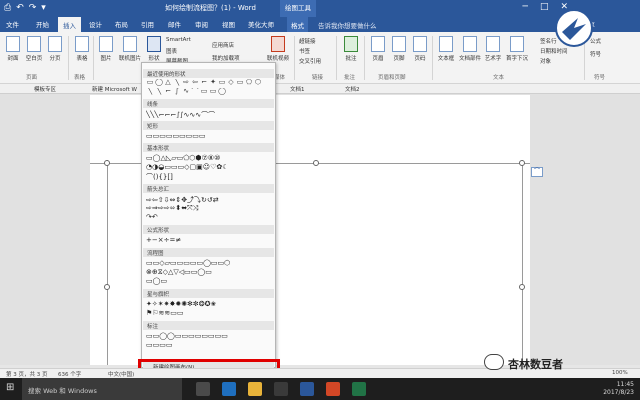  Describe the element at coordinates (320, 89) in the screenshot. I see `document-tab-bar: 模板专区 新建 Microsoft W 文档1 文档2` at that location.